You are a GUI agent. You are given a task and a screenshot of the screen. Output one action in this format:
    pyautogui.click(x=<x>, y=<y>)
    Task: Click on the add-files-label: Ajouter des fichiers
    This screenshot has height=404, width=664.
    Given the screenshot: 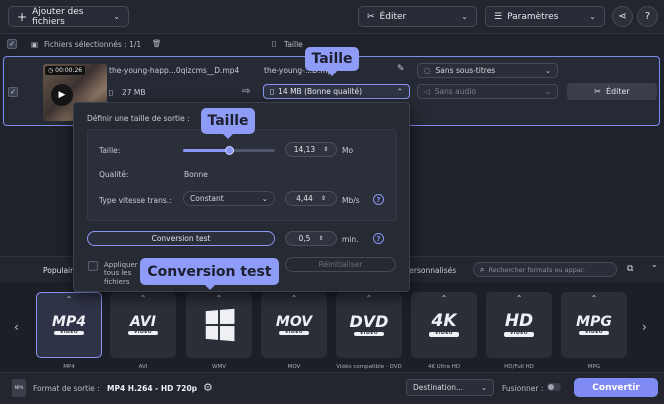 What is the action you would take?
    pyautogui.click(x=58, y=16)
    